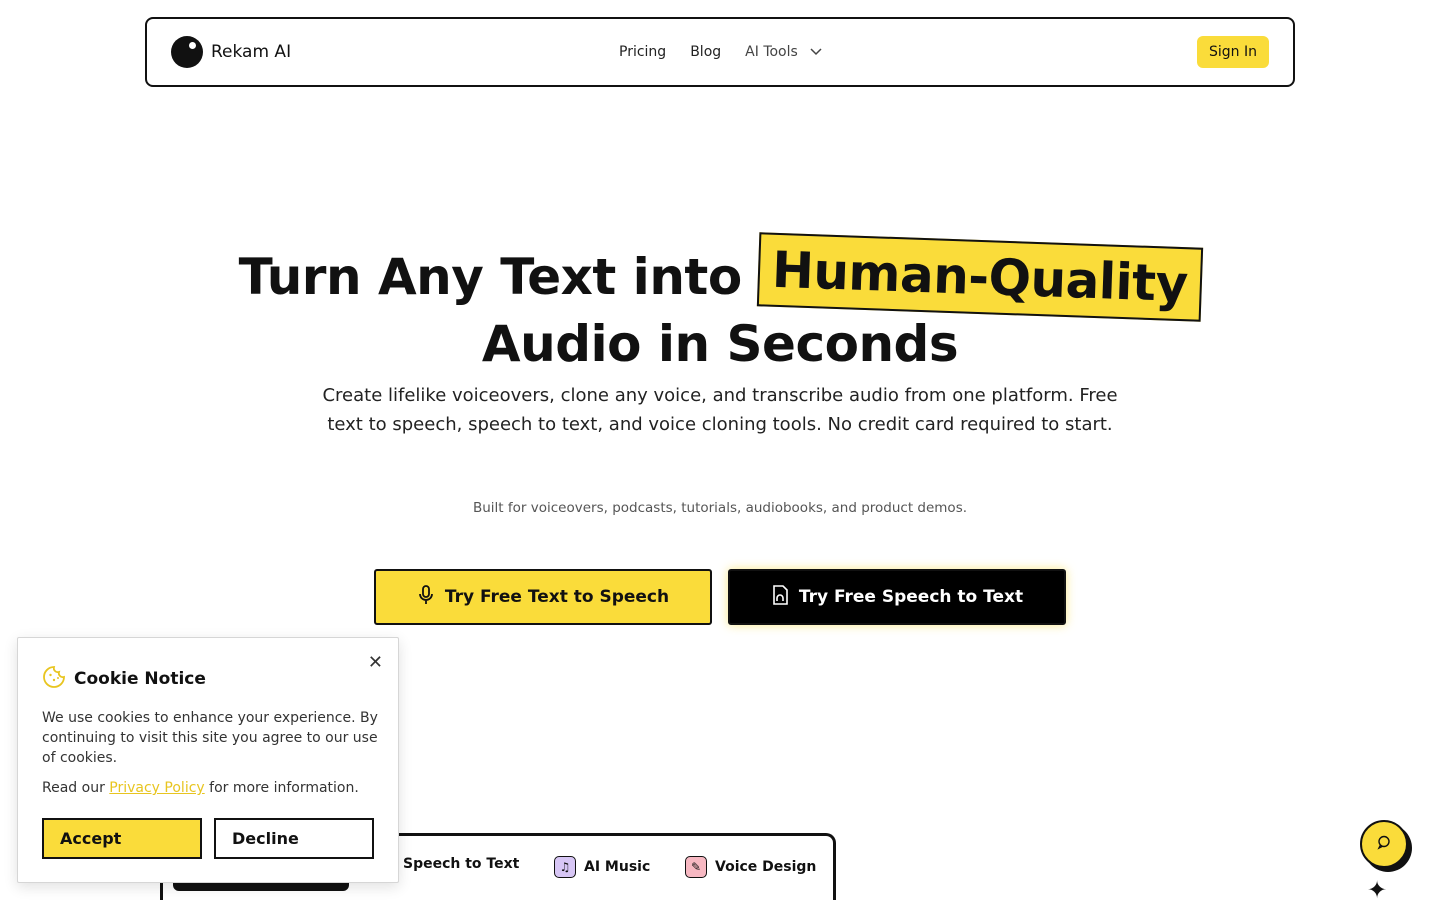  I want to click on tab-voice-design: ✎ Voice Design, so click(750, 867).